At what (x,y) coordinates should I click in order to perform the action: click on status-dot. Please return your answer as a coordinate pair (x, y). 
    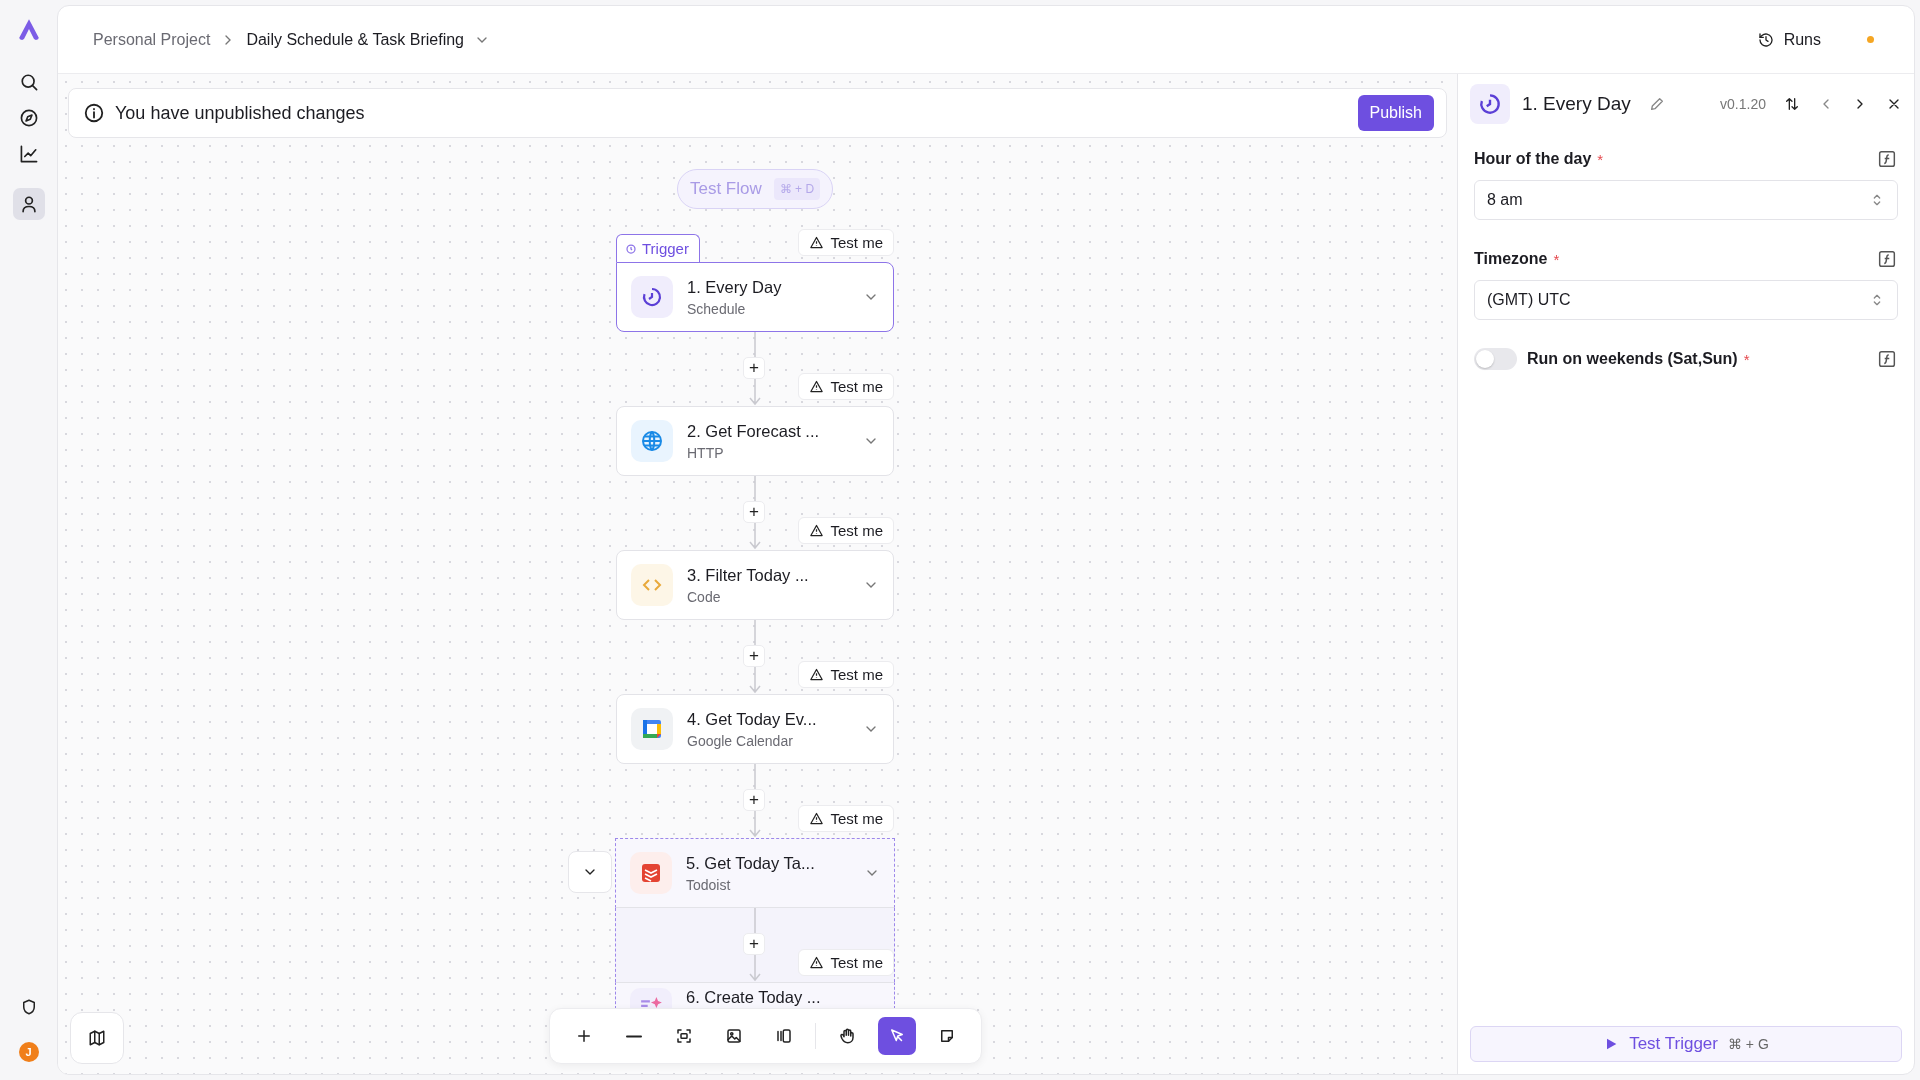
    Looking at the image, I should click on (1870, 39).